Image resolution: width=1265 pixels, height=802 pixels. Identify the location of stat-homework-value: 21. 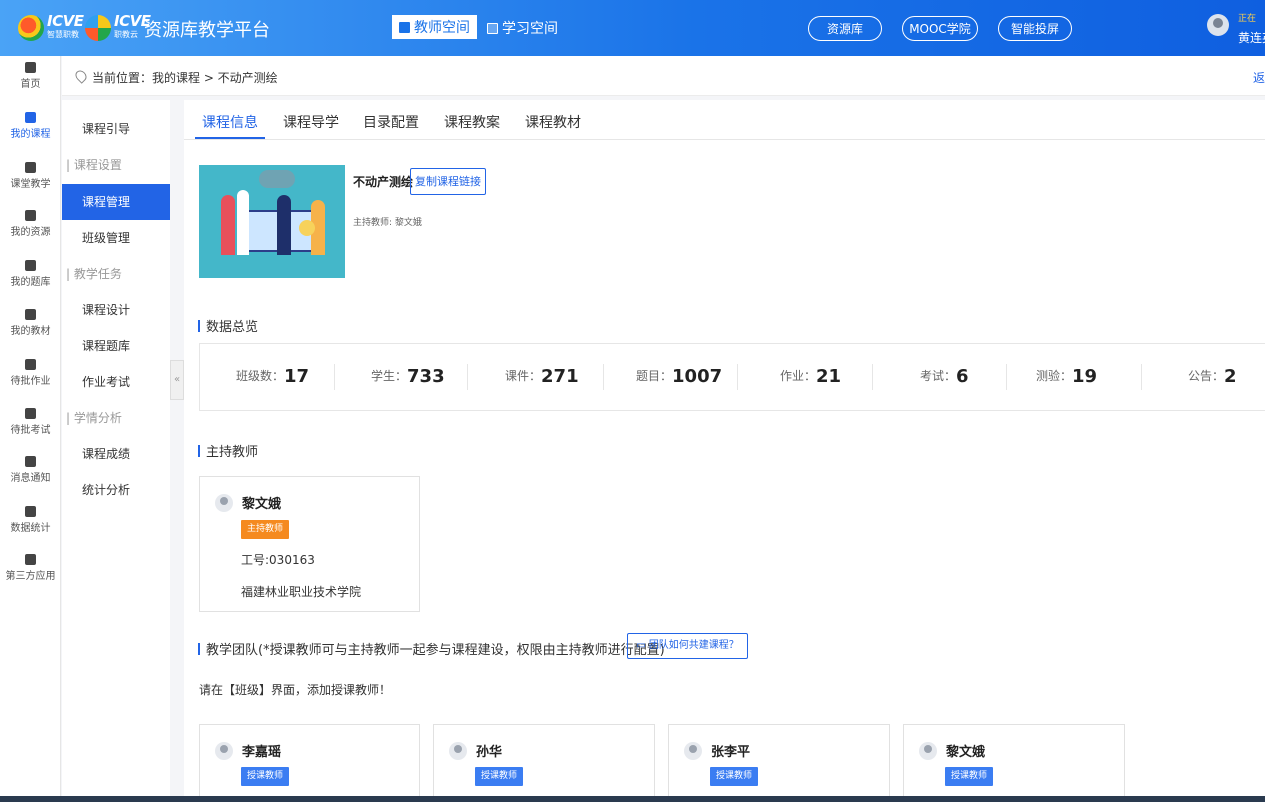
(829, 376).